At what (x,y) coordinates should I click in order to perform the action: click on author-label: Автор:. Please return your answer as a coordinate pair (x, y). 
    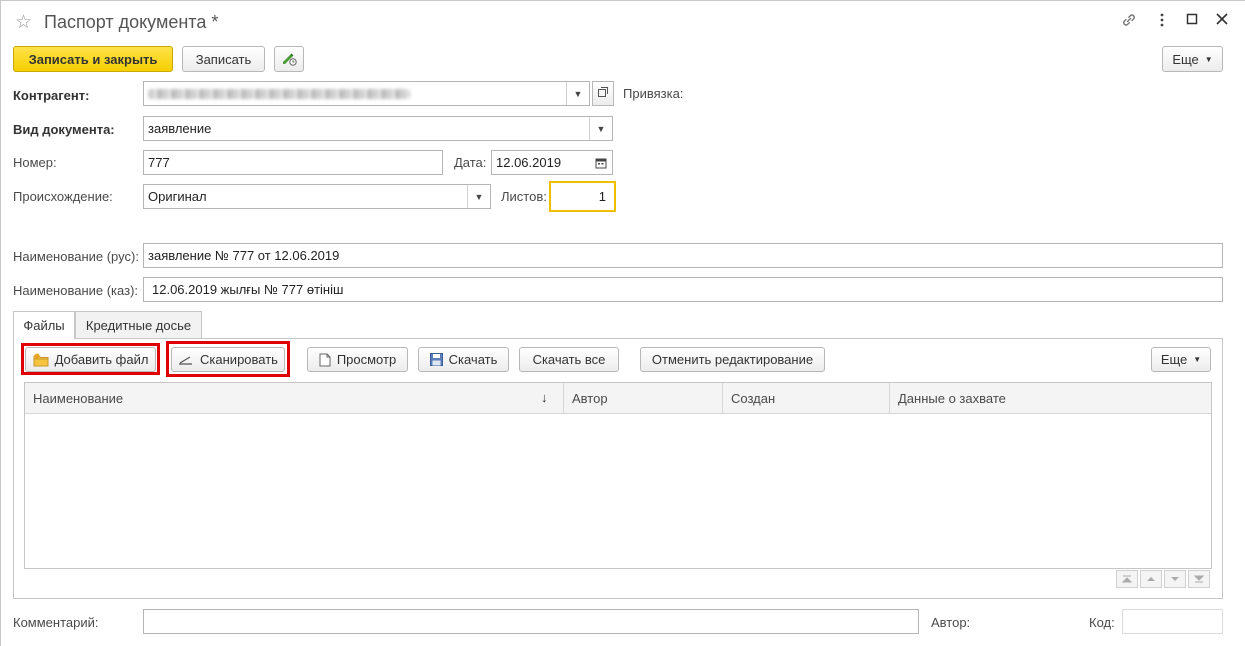
    Looking at the image, I should click on (951, 622).